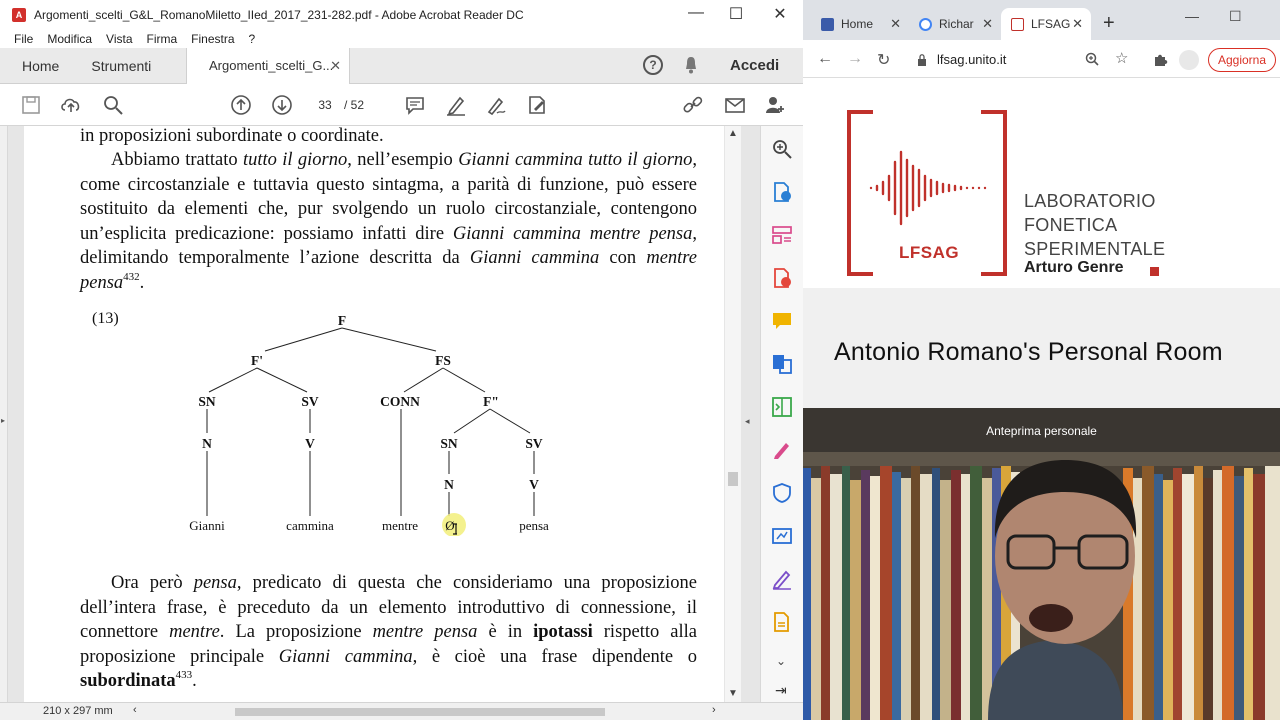 This screenshot has height=720, width=1280. What do you see at coordinates (883, 60) in the screenshot?
I see `reload-icon: ↻` at bounding box center [883, 60].